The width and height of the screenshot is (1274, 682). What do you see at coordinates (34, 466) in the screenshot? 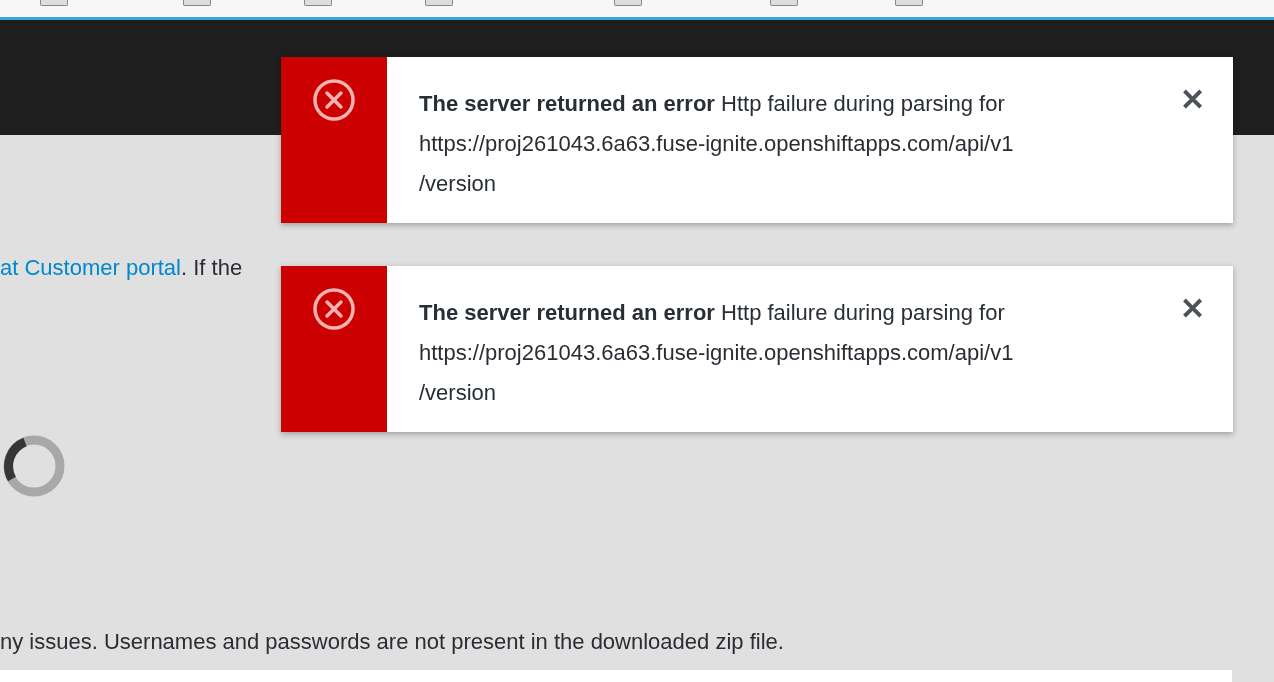
I see `loading-spinner-icon` at bounding box center [34, 466].